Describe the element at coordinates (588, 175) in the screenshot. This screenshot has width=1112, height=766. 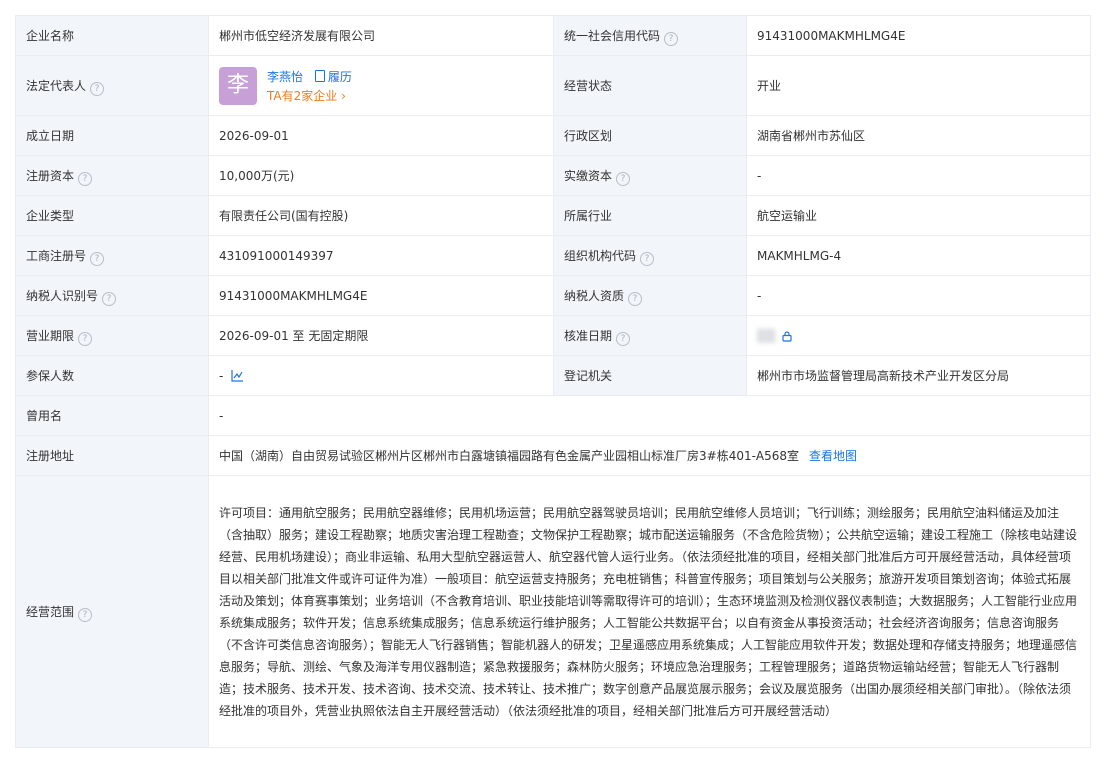
I see `paid-capital-label: 实缴资本` at that location.